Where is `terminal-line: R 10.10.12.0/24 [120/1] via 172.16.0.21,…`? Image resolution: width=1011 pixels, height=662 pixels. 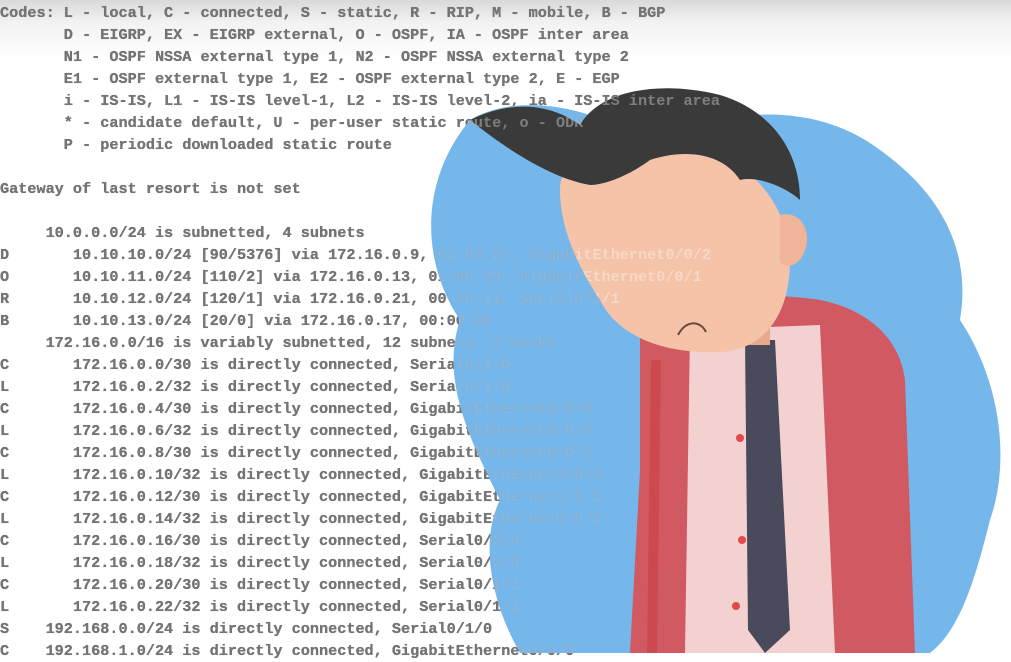
terminal-line: R 10.10.12.0/24 [120/1] via 172.16.0.21,… is located at coordinates (310, 299).